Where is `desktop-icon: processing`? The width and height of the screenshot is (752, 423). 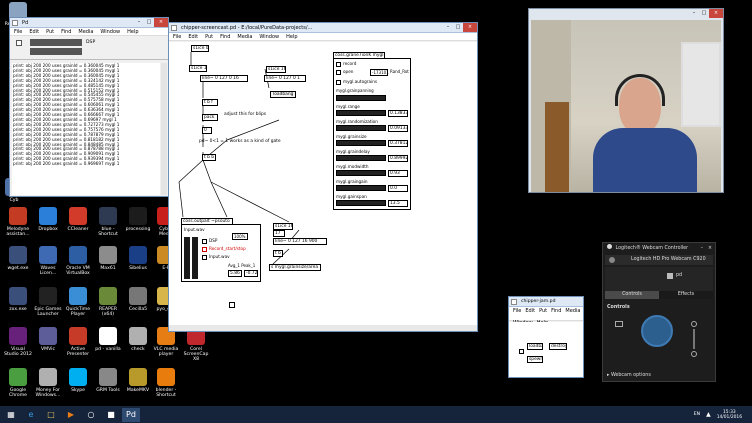
desktop-icon: processing is located at coordinates (138, 219).